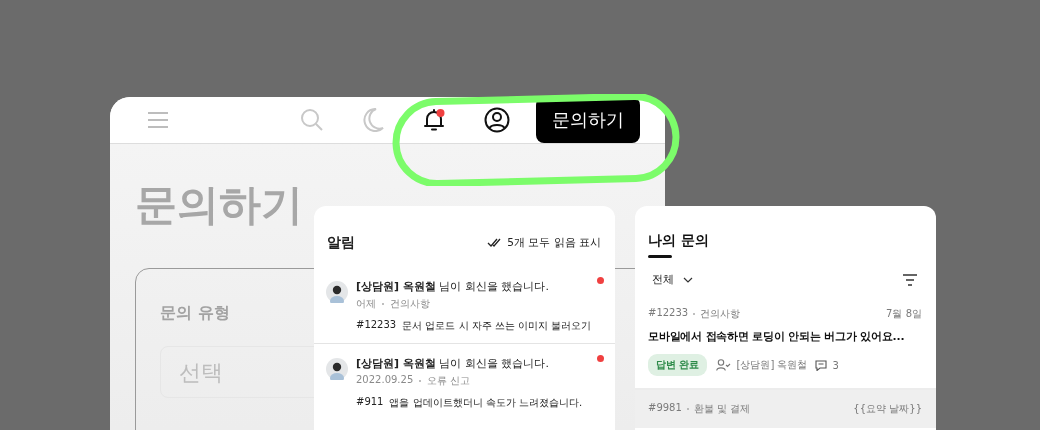 The height and width of the screenshot is (430, 1040). What do you see at coordinates (385, 380) in the screenshot?
I see `notification-time: 2022.09.25` at bounding box center [385, 380].